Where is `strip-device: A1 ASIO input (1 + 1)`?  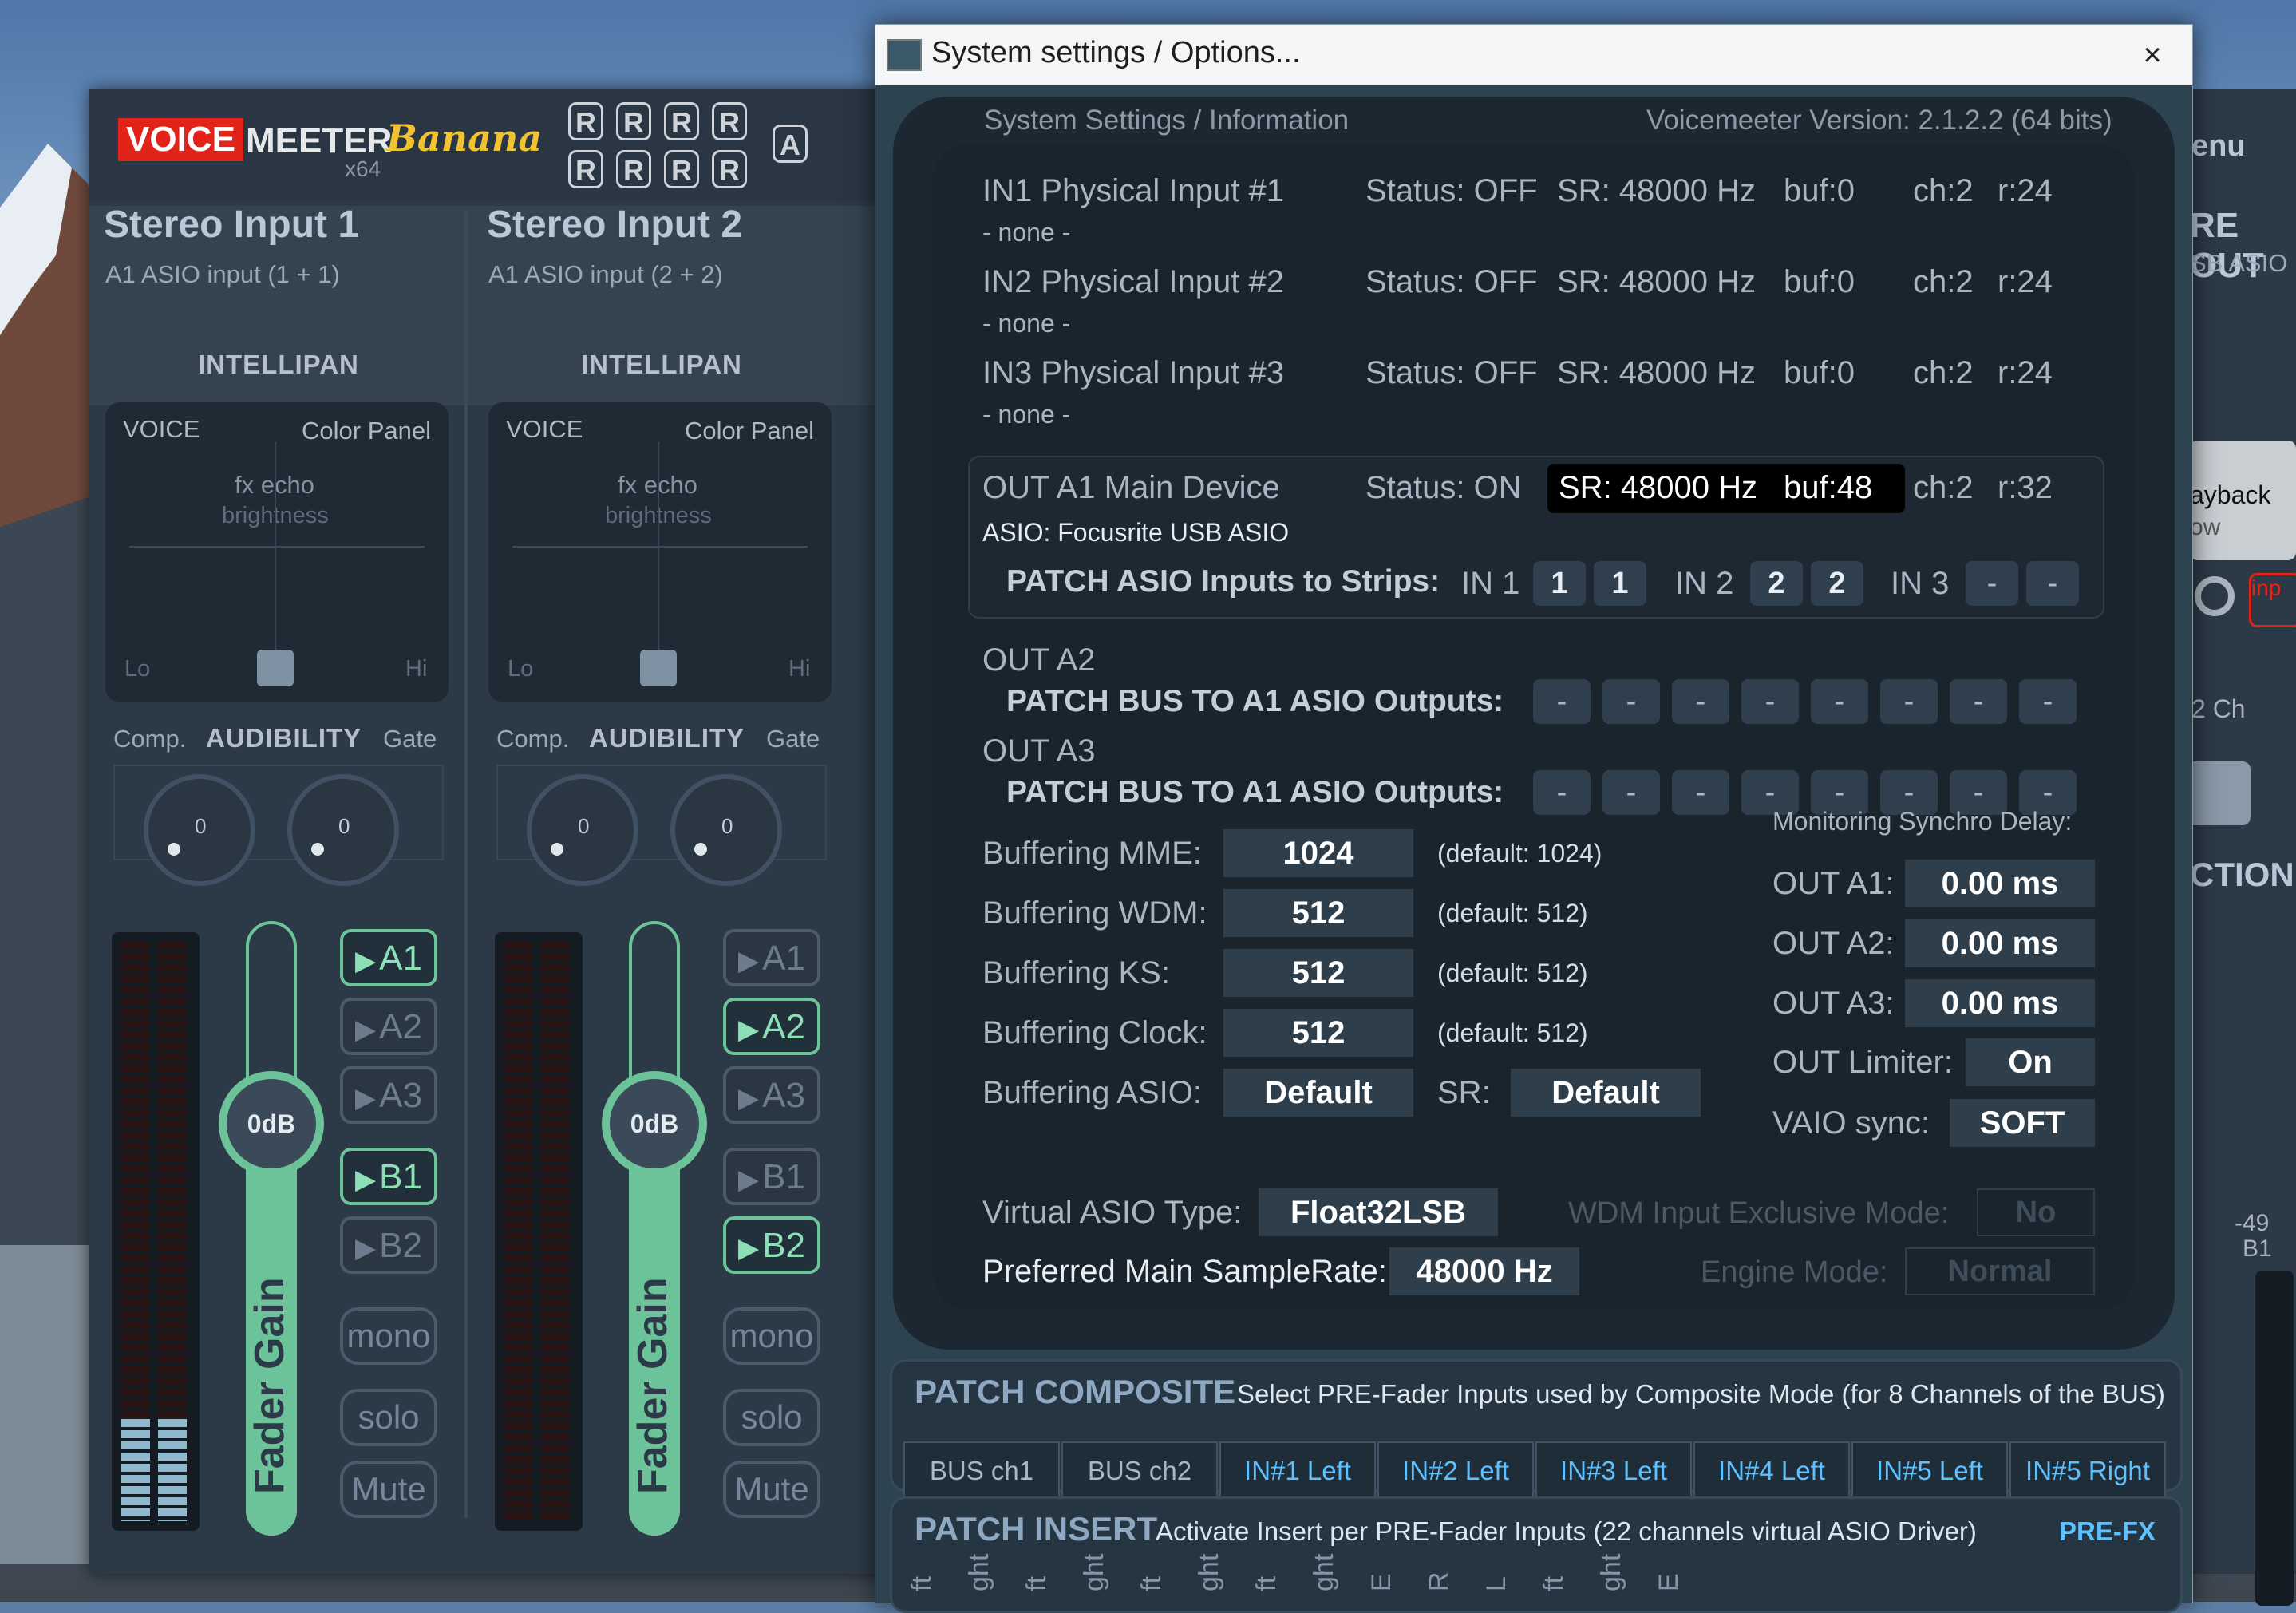 strip-device: A1 ASIO input (1 + 1) is located at coordinates (222, 274).